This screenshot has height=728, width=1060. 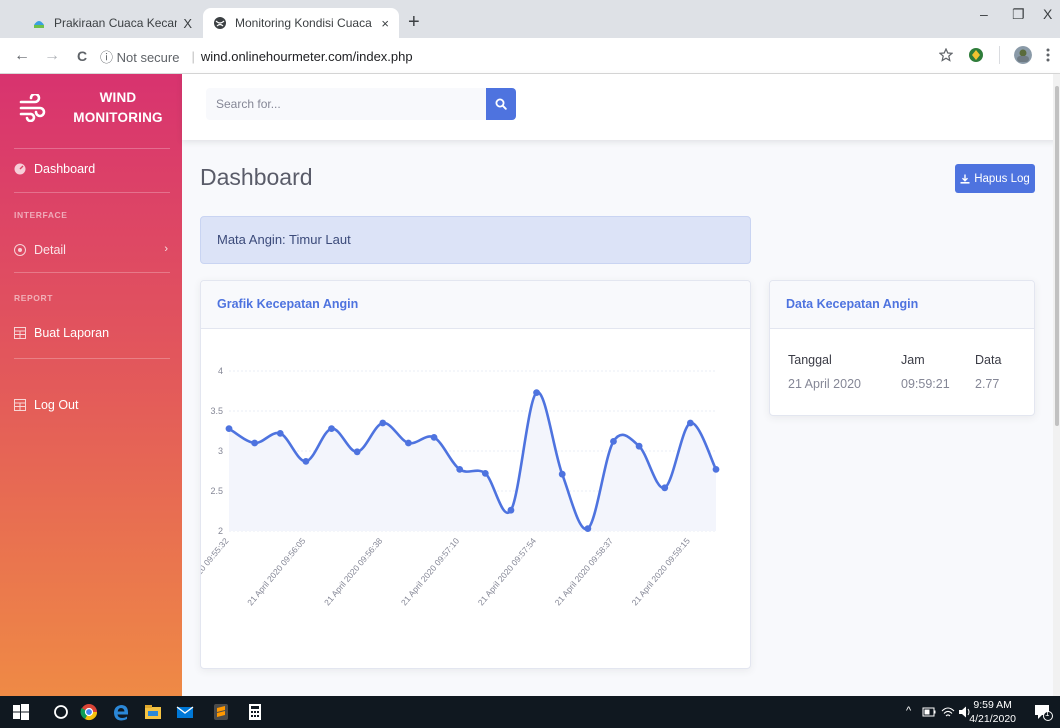 What do you see at coordinates (976, 55) in the screenshot?
I see `extension-icon` at bounding box center [976, 55].